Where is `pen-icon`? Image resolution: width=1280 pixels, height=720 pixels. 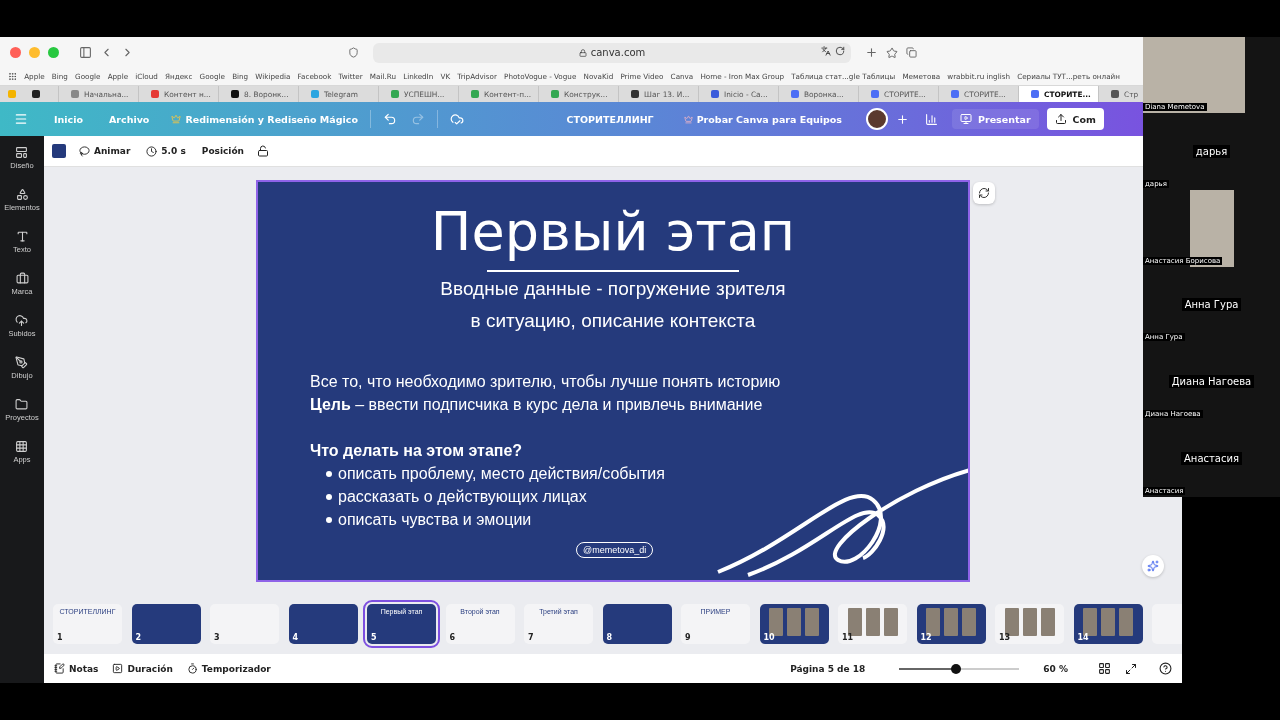
pen-icon is located at coordinates (22, 362).